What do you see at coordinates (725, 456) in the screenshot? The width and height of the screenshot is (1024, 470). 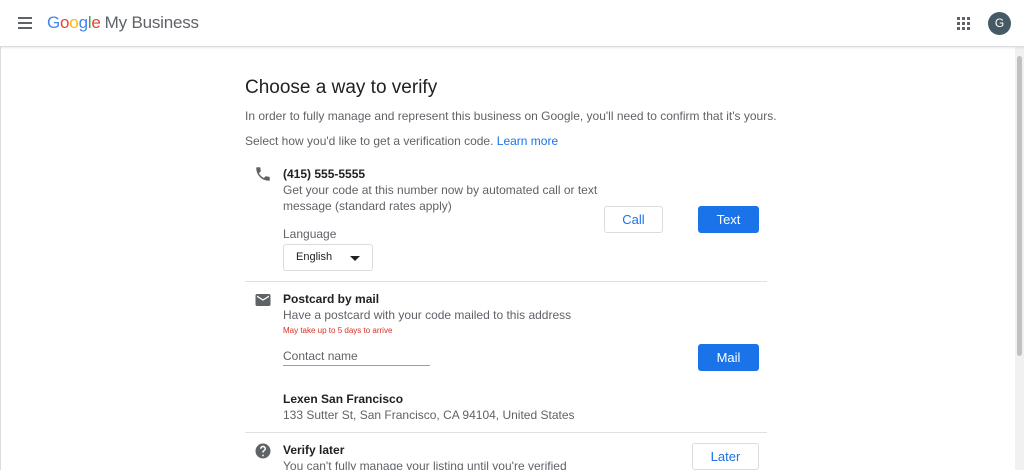 I see `later-button: Later` at bounding box center [725, 456].